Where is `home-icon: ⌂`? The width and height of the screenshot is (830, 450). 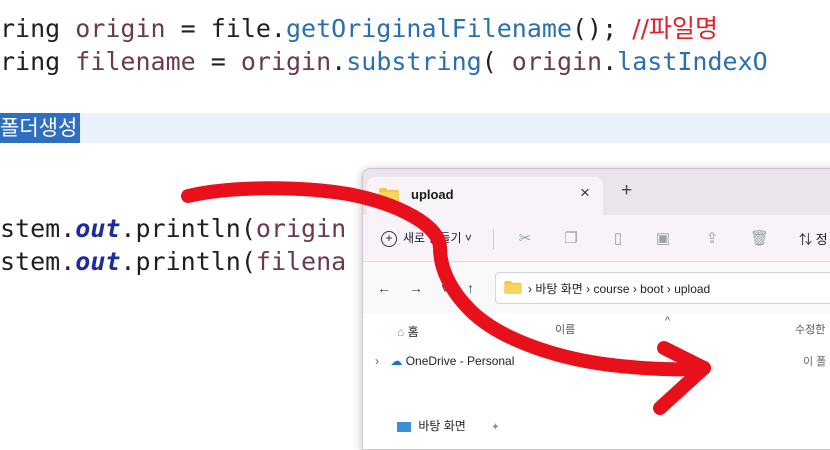 home-icon: ⌂ is located at coordinates (401, 332).